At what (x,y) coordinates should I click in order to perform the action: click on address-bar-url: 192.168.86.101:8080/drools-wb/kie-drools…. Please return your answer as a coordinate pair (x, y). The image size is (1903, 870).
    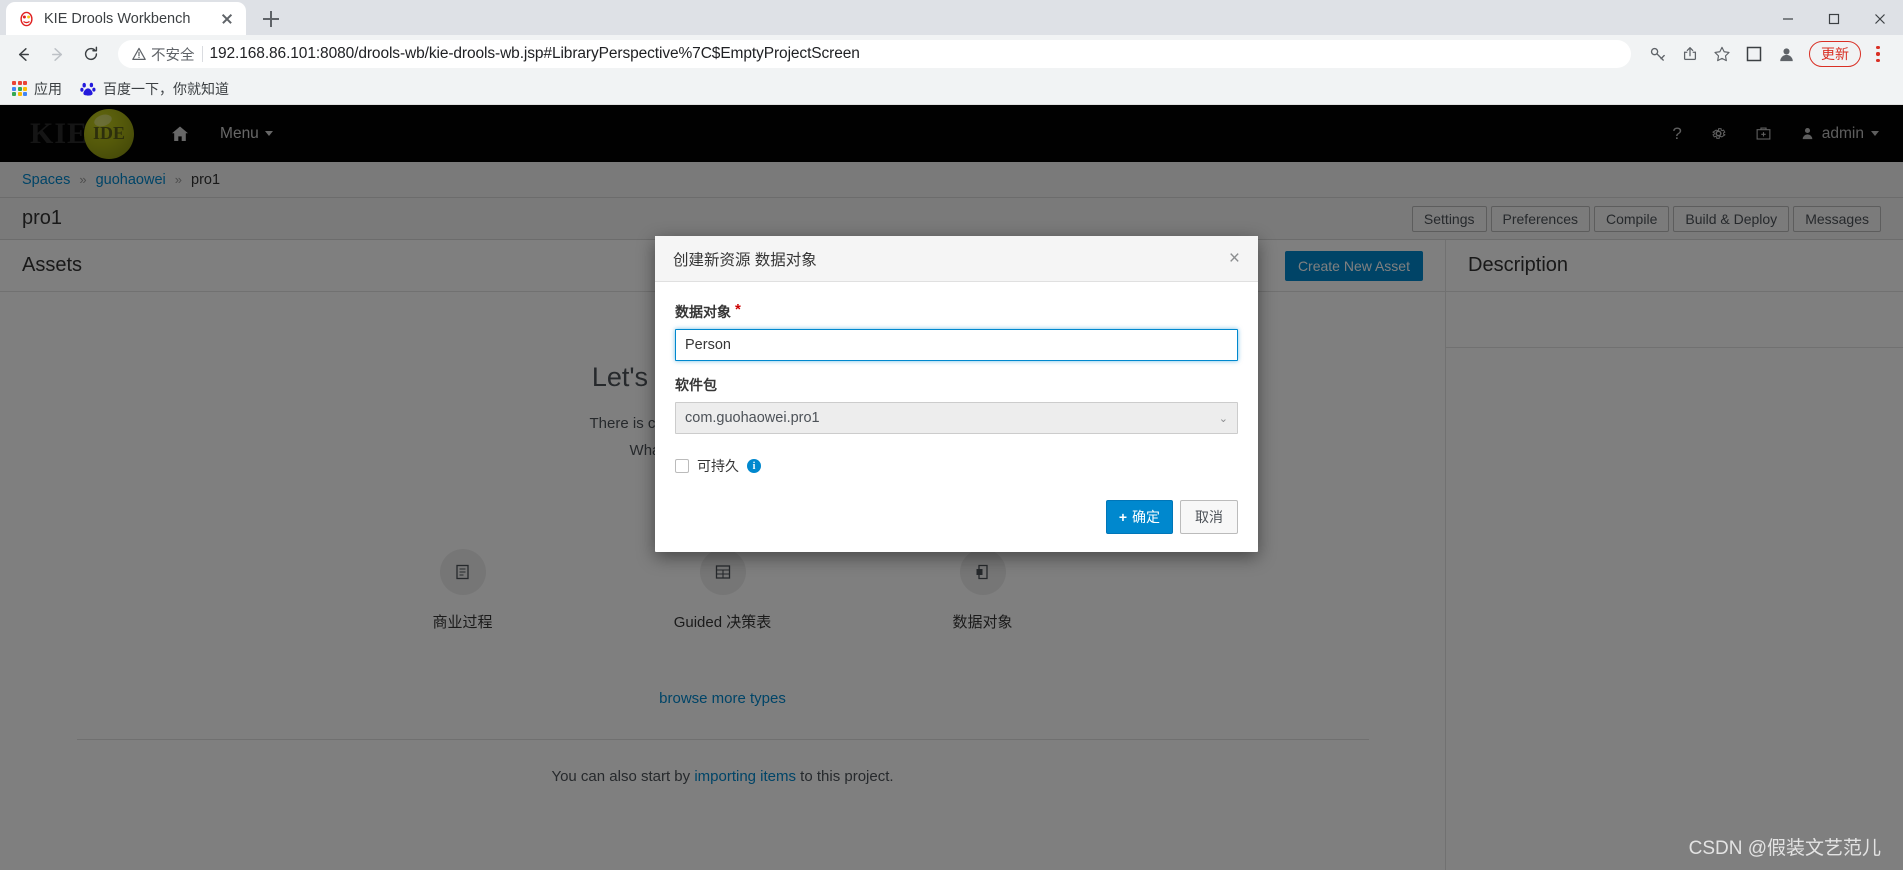
    Looking at the image, I should click on (534, 53).